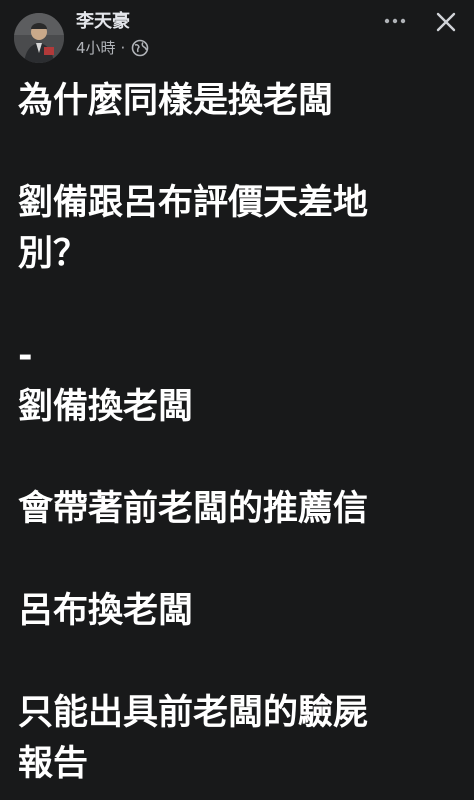 The width and height of the screenshot is (474, 800). What do you see at coordinates (176, 101) in the screenshot?
I see `post-line: 為什麼同樣是換老闆` at bounding box center [176, 101].